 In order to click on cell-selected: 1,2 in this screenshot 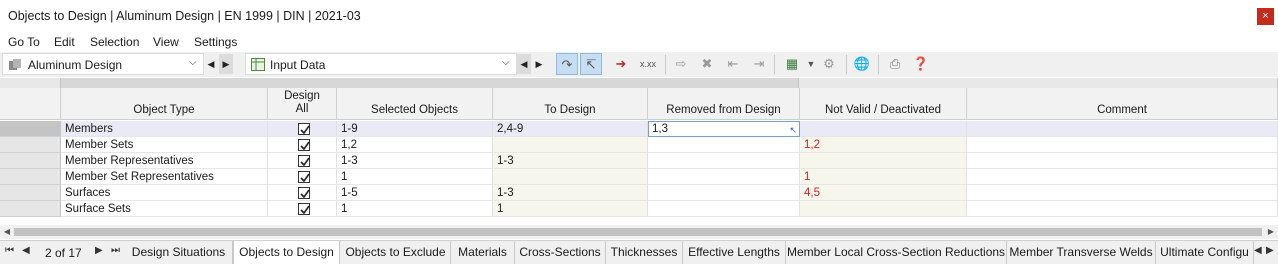, I will do `click(415, 145)`.